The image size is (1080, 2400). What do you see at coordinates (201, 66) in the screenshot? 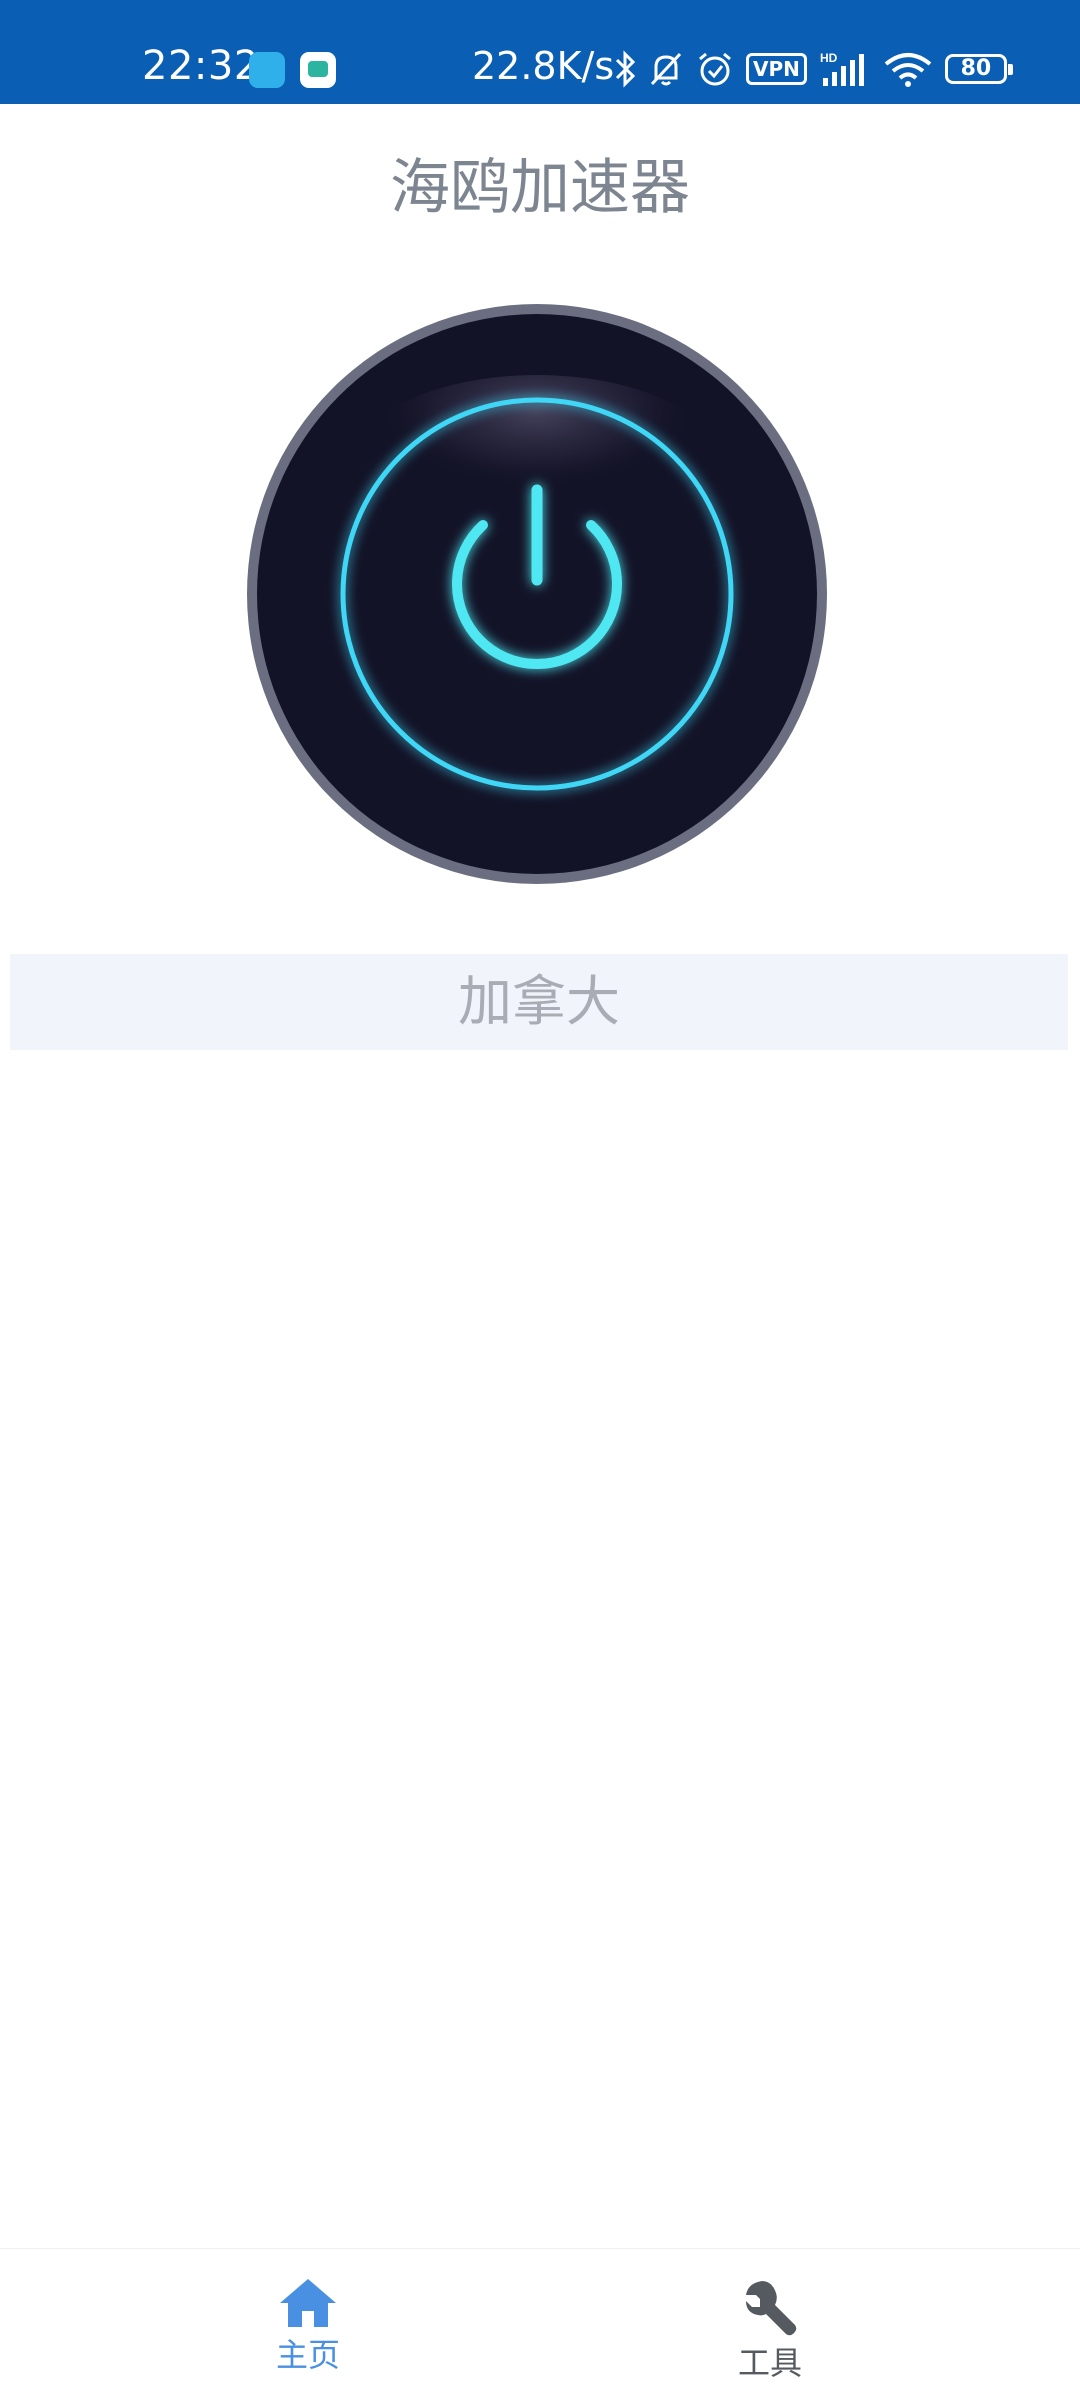
I see `status-time: 22:32` at bounding box center [201, 66].